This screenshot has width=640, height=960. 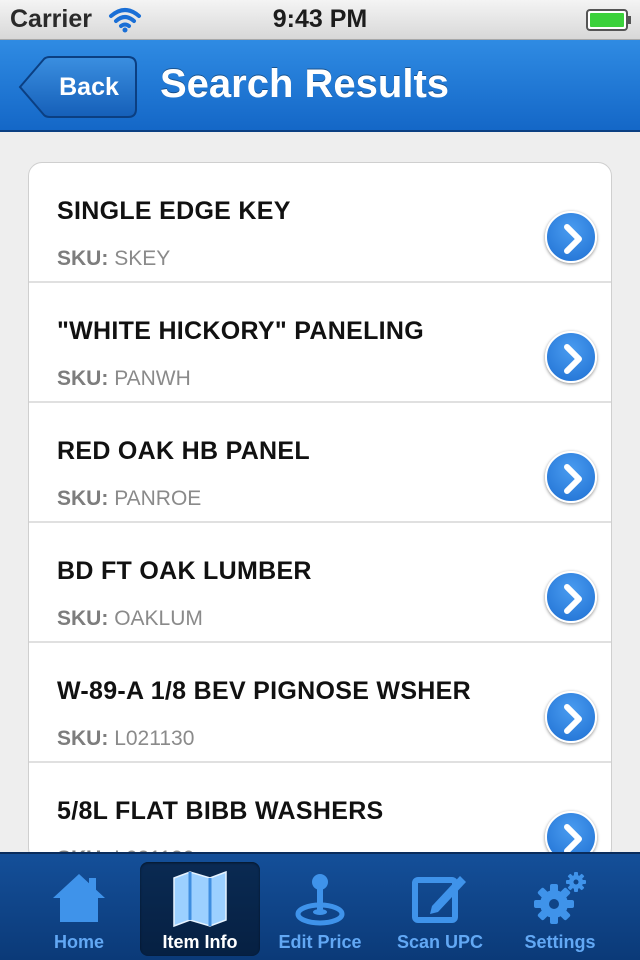 I want to click on item-sku: SKU: PANROE, so click(x=129, y=499).